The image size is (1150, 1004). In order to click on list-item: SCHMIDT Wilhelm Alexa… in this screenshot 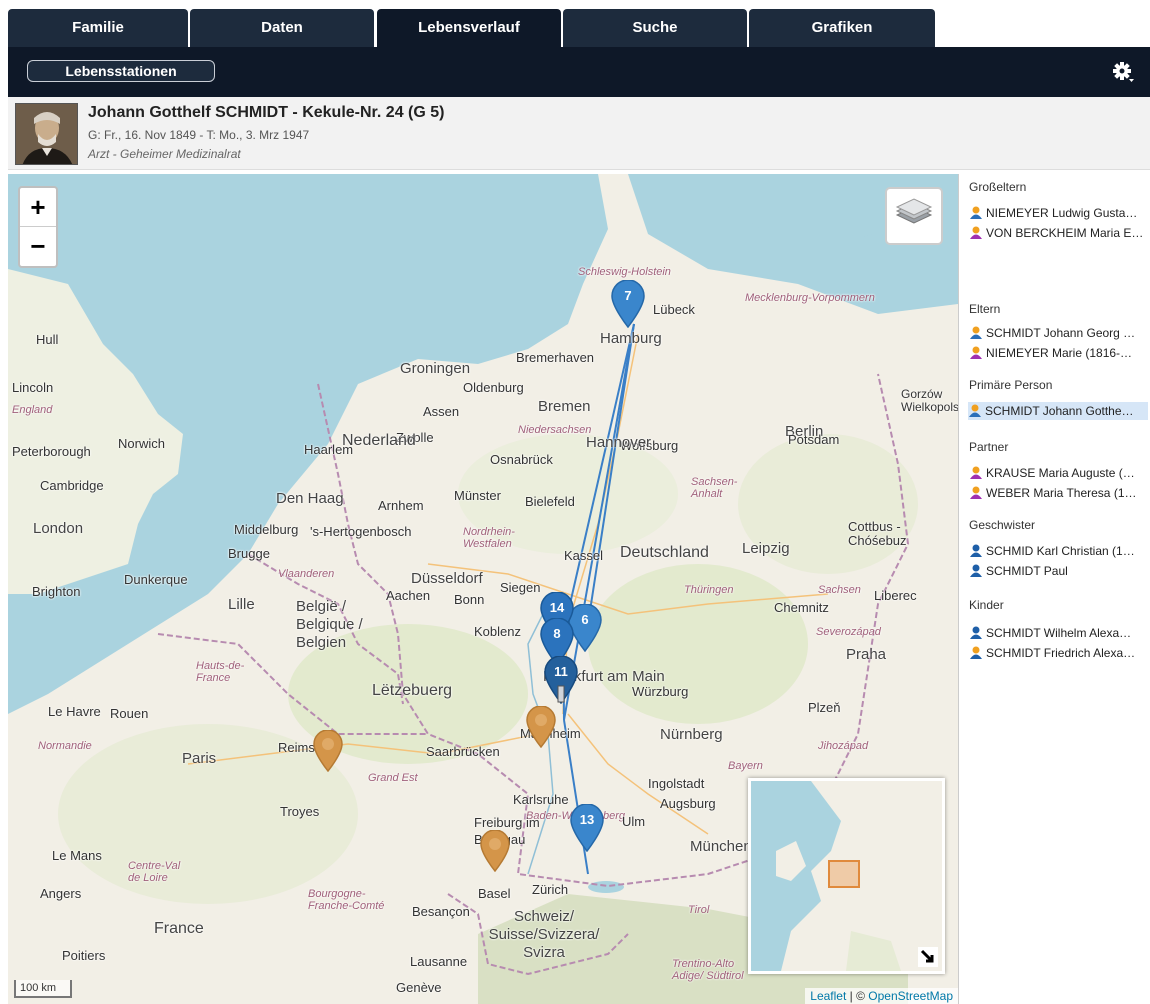, I will do `click(1059, 633)`.